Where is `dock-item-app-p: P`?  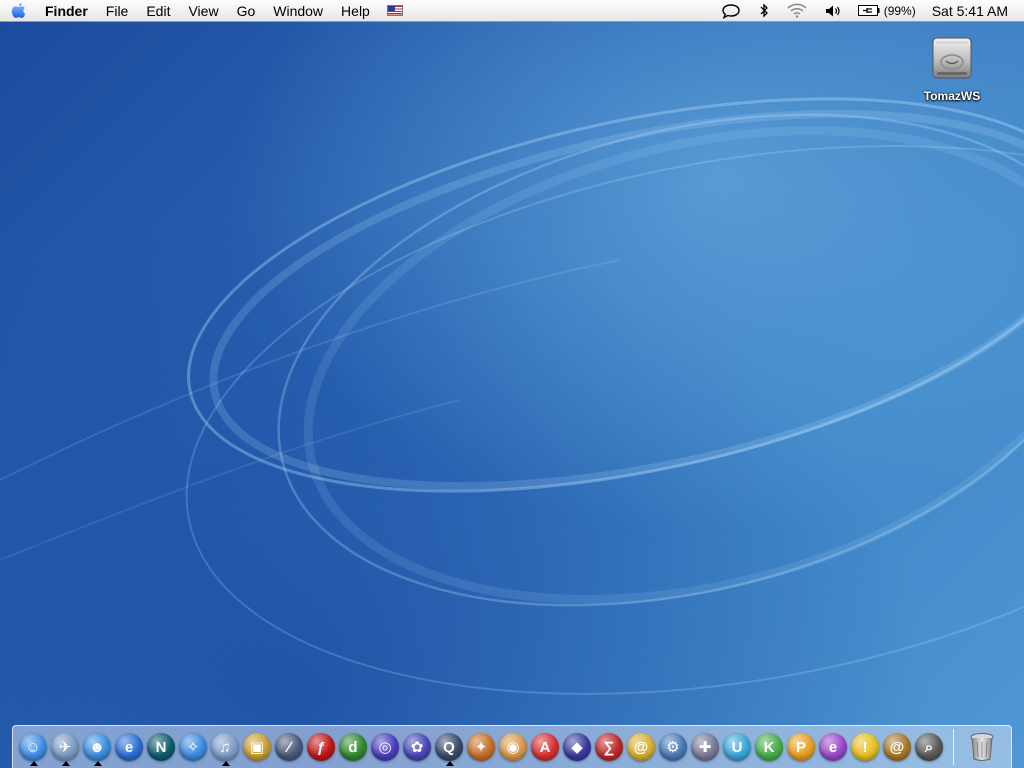 dock-item-app-p: P is located at coordinates (801, 747).